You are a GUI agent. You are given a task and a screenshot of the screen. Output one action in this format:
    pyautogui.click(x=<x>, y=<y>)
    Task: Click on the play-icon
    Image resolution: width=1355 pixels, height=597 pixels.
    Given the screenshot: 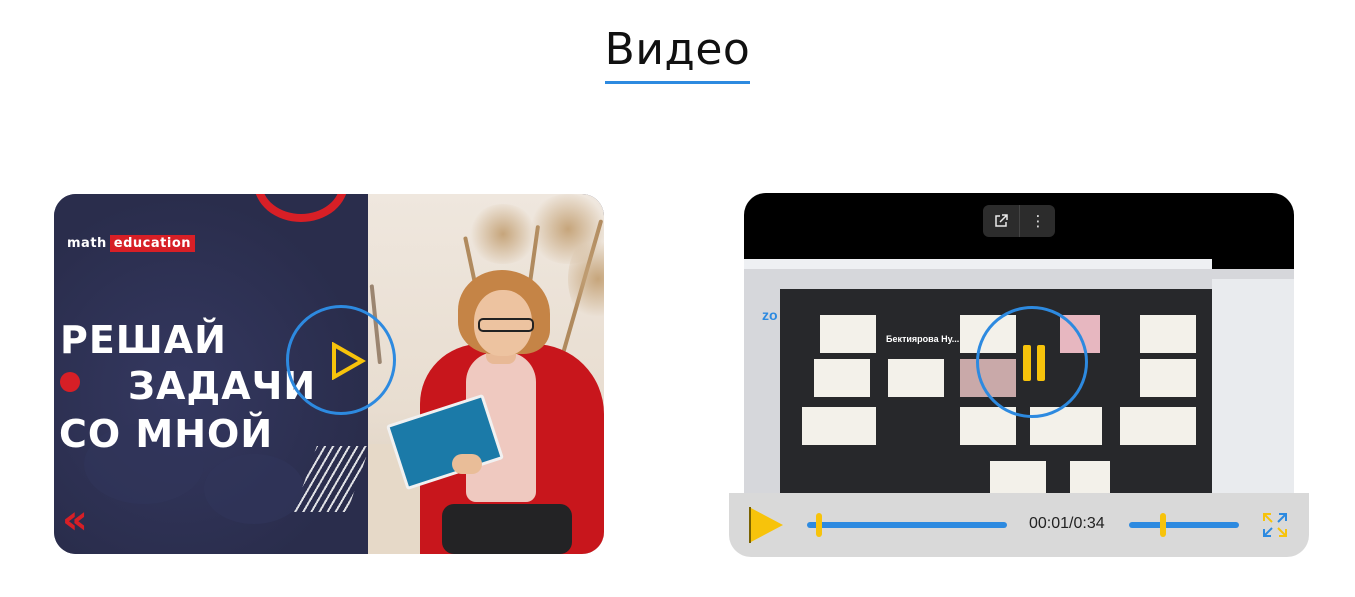 What is the action you would take?
    pyautogui.click(x=766, y=525)
    